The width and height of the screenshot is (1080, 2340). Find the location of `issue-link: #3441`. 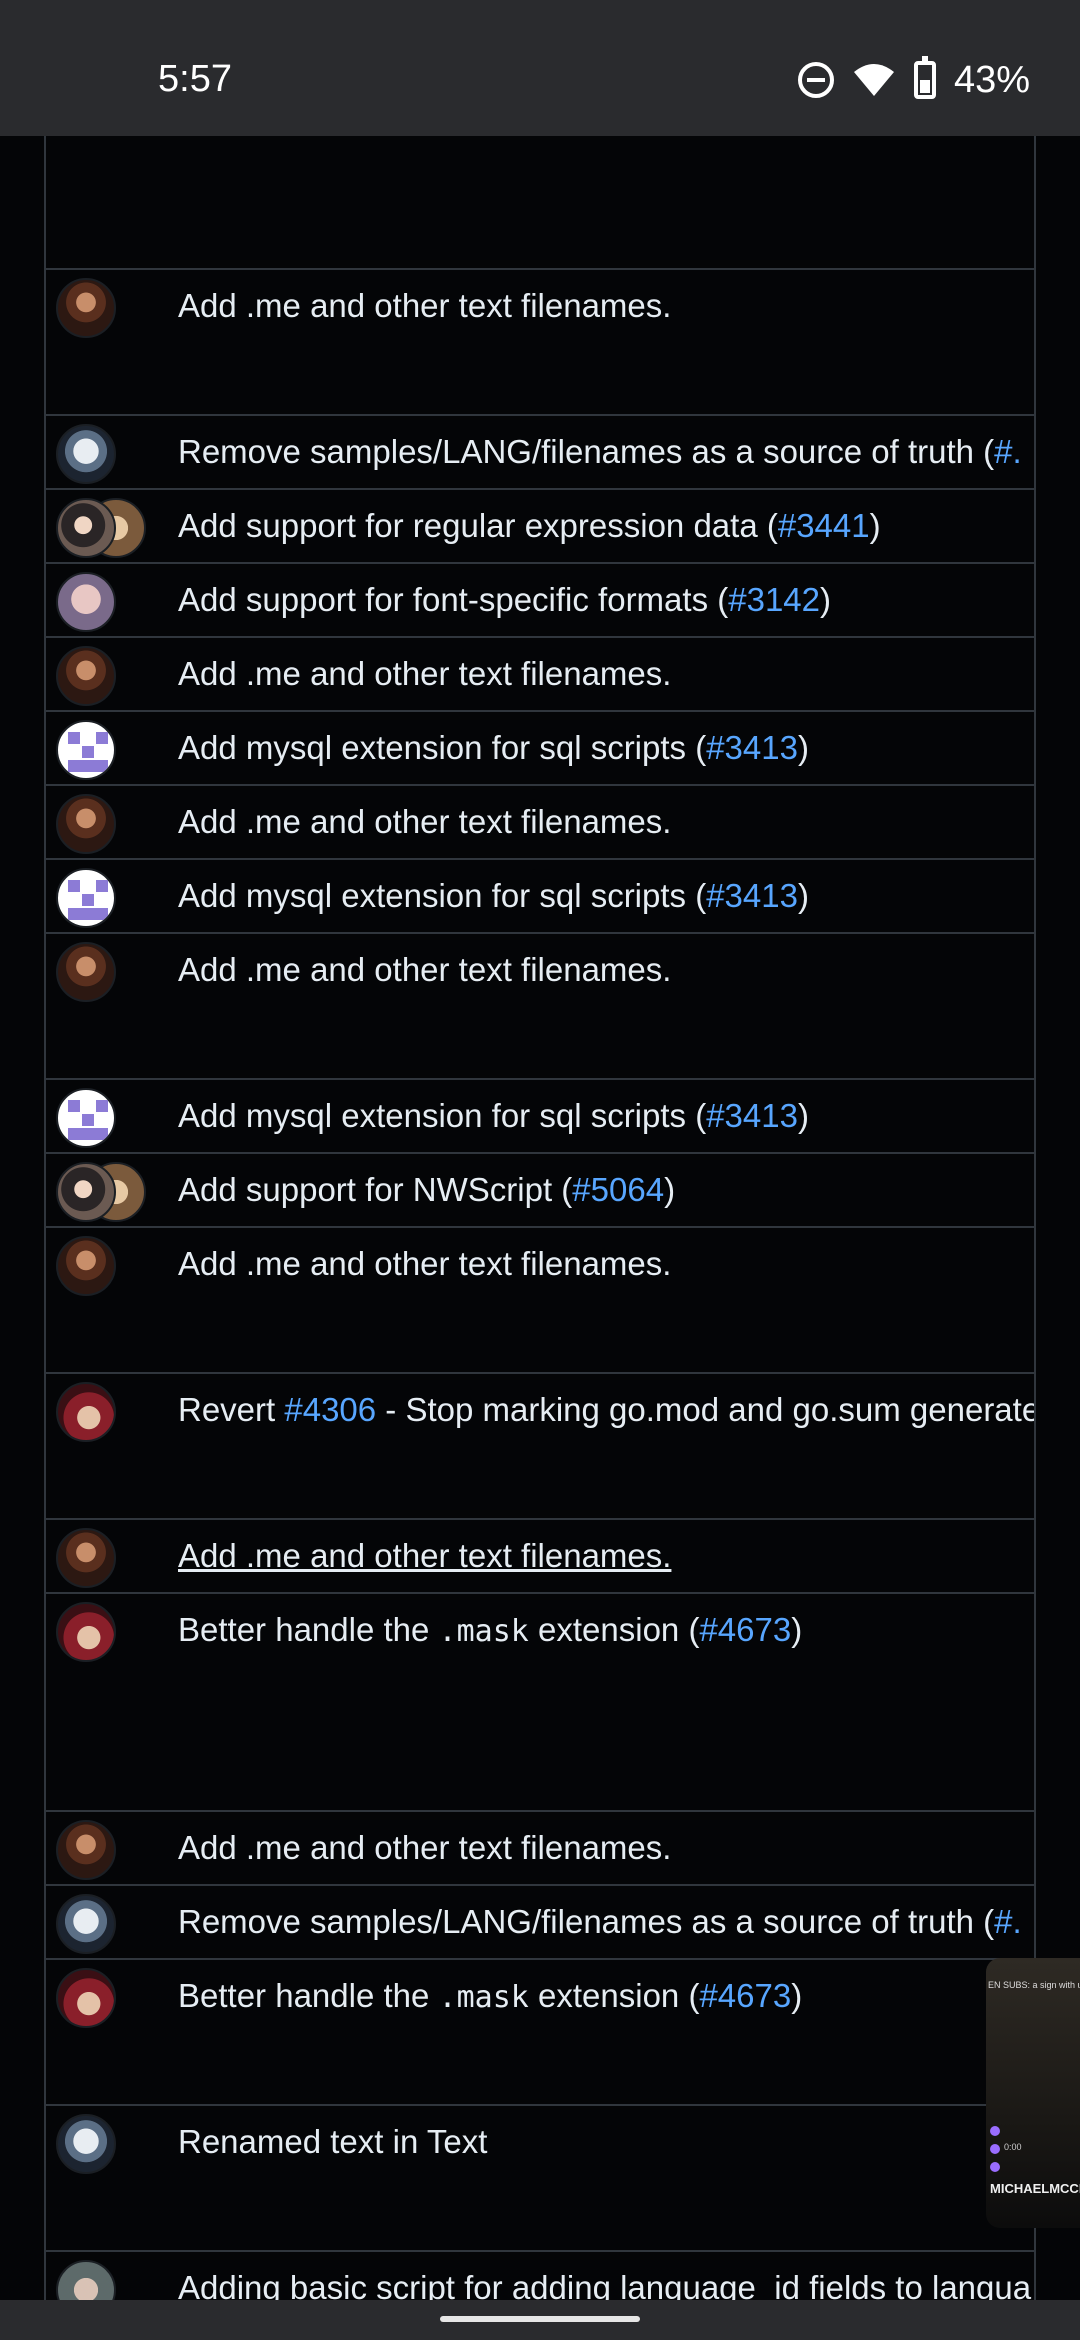

issue-link: #3441 is located at coordinates (824, 525).